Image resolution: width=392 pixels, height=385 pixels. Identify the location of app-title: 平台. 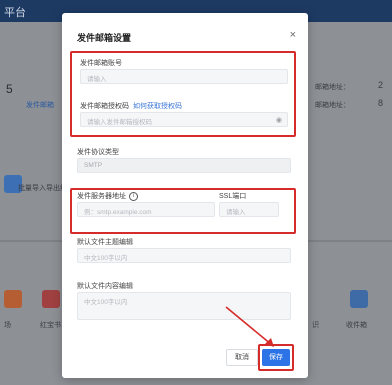
(15, 13).